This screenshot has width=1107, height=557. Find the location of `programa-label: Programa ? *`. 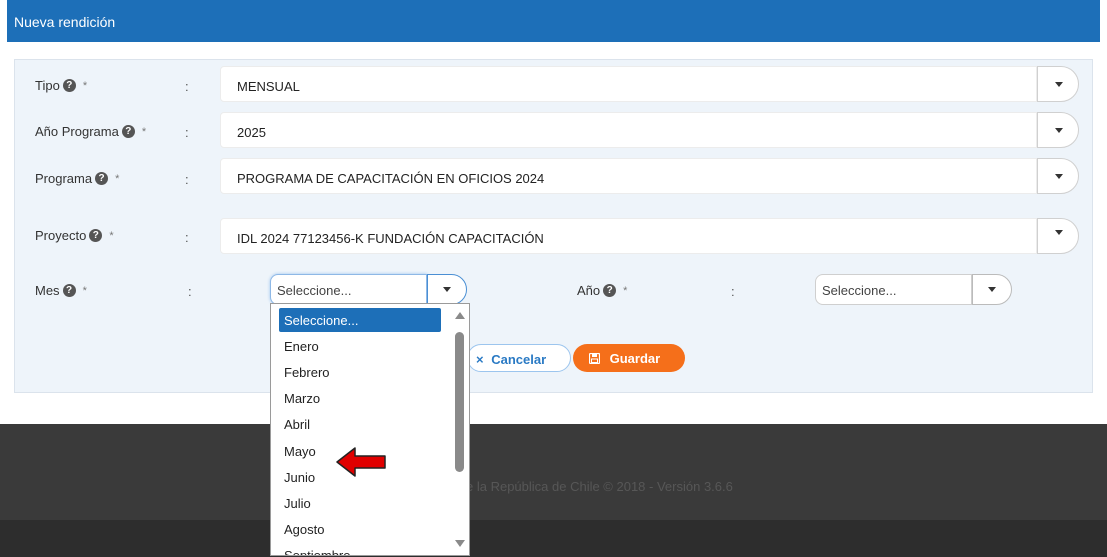

programa-label: Programa ? * is located at coordinates (77, 178).